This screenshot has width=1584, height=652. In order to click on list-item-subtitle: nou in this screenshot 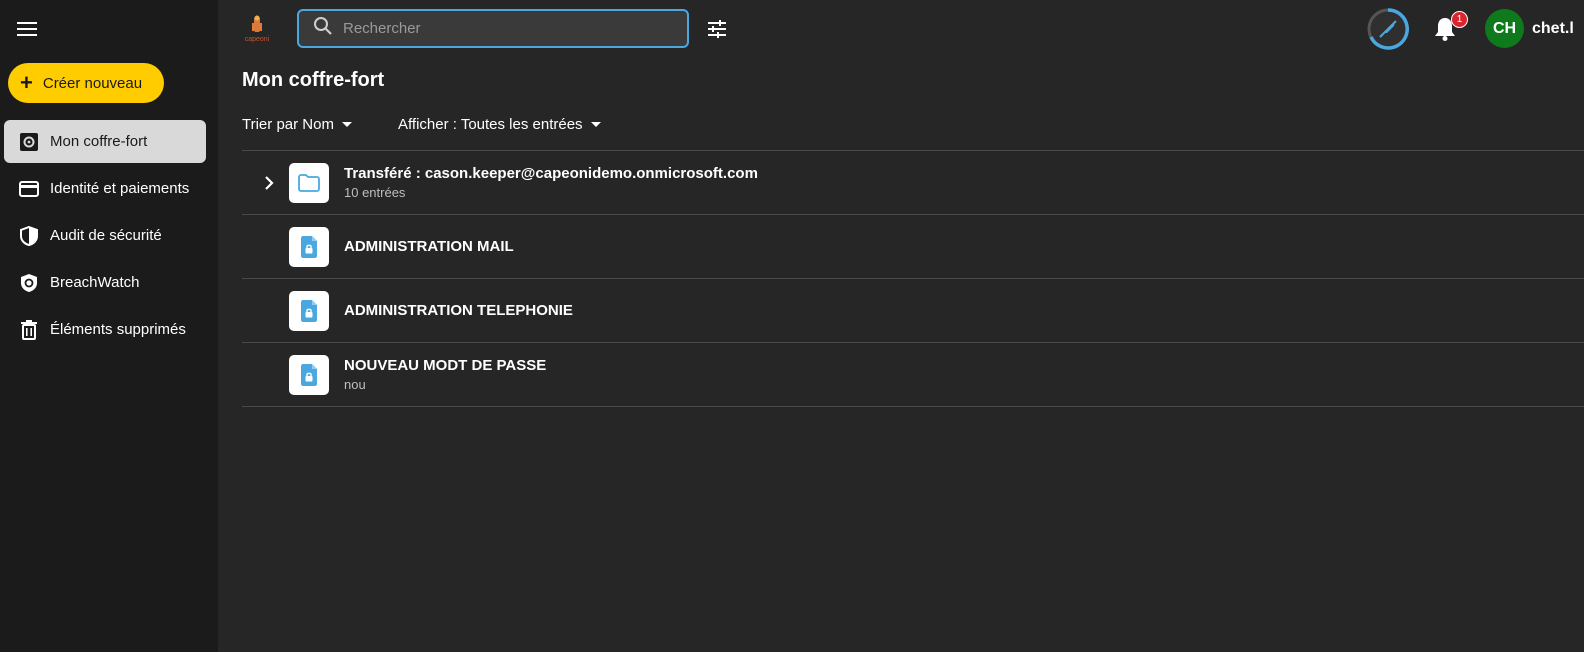, I will do `click(355, 384)`.